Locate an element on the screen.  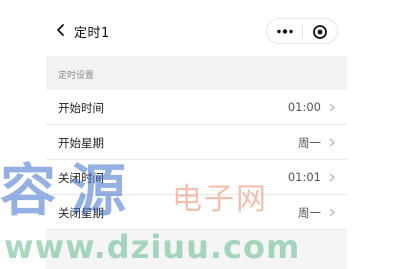
more-dots-icon is located at coordinates (285, 31).